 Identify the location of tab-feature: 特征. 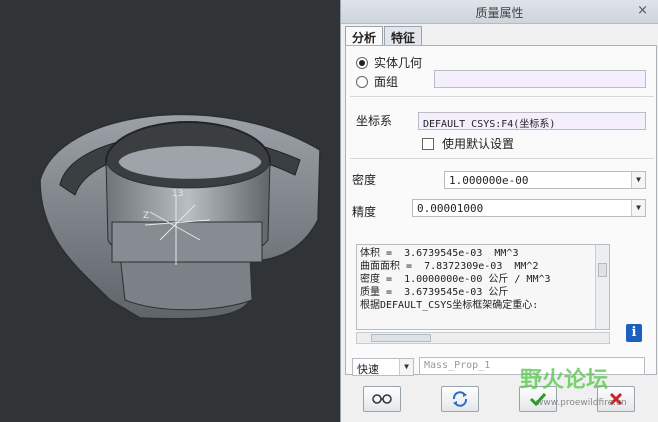
(403, 36).